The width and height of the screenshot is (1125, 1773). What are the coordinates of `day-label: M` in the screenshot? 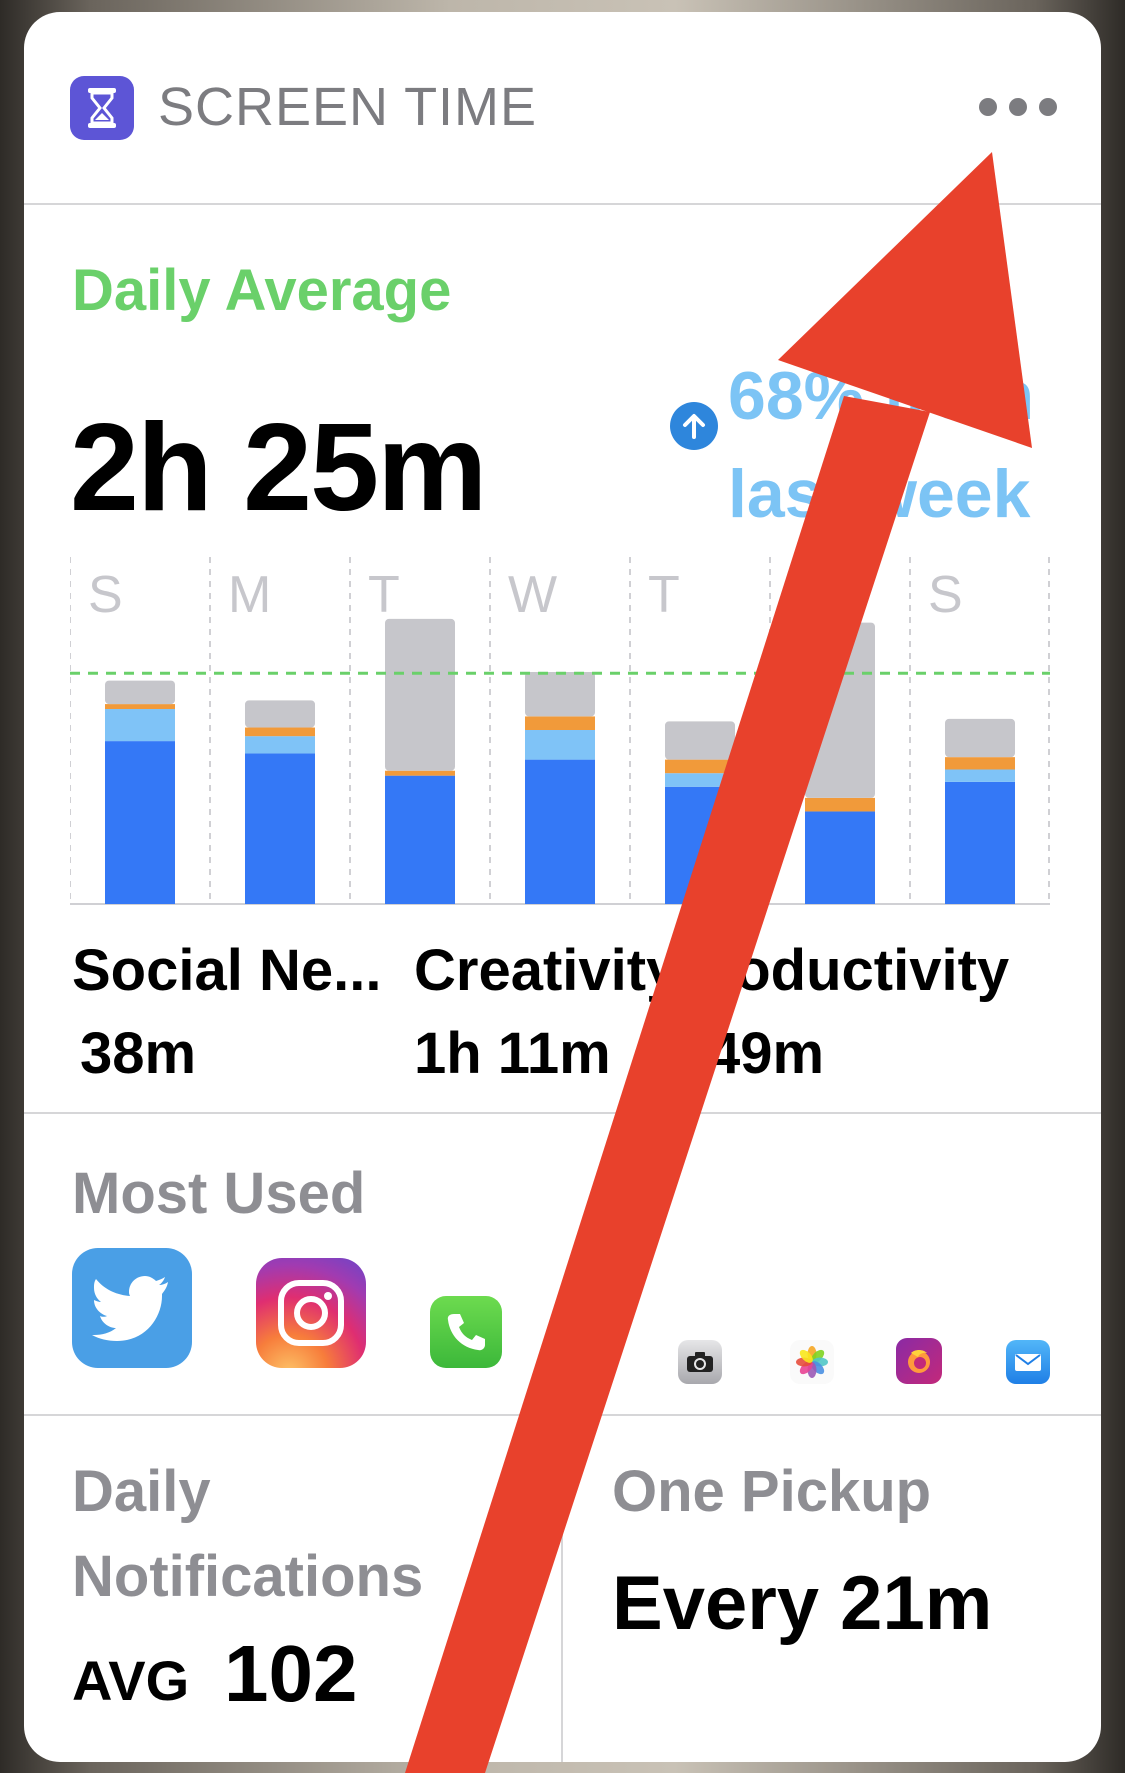 It's located at (249, 595).